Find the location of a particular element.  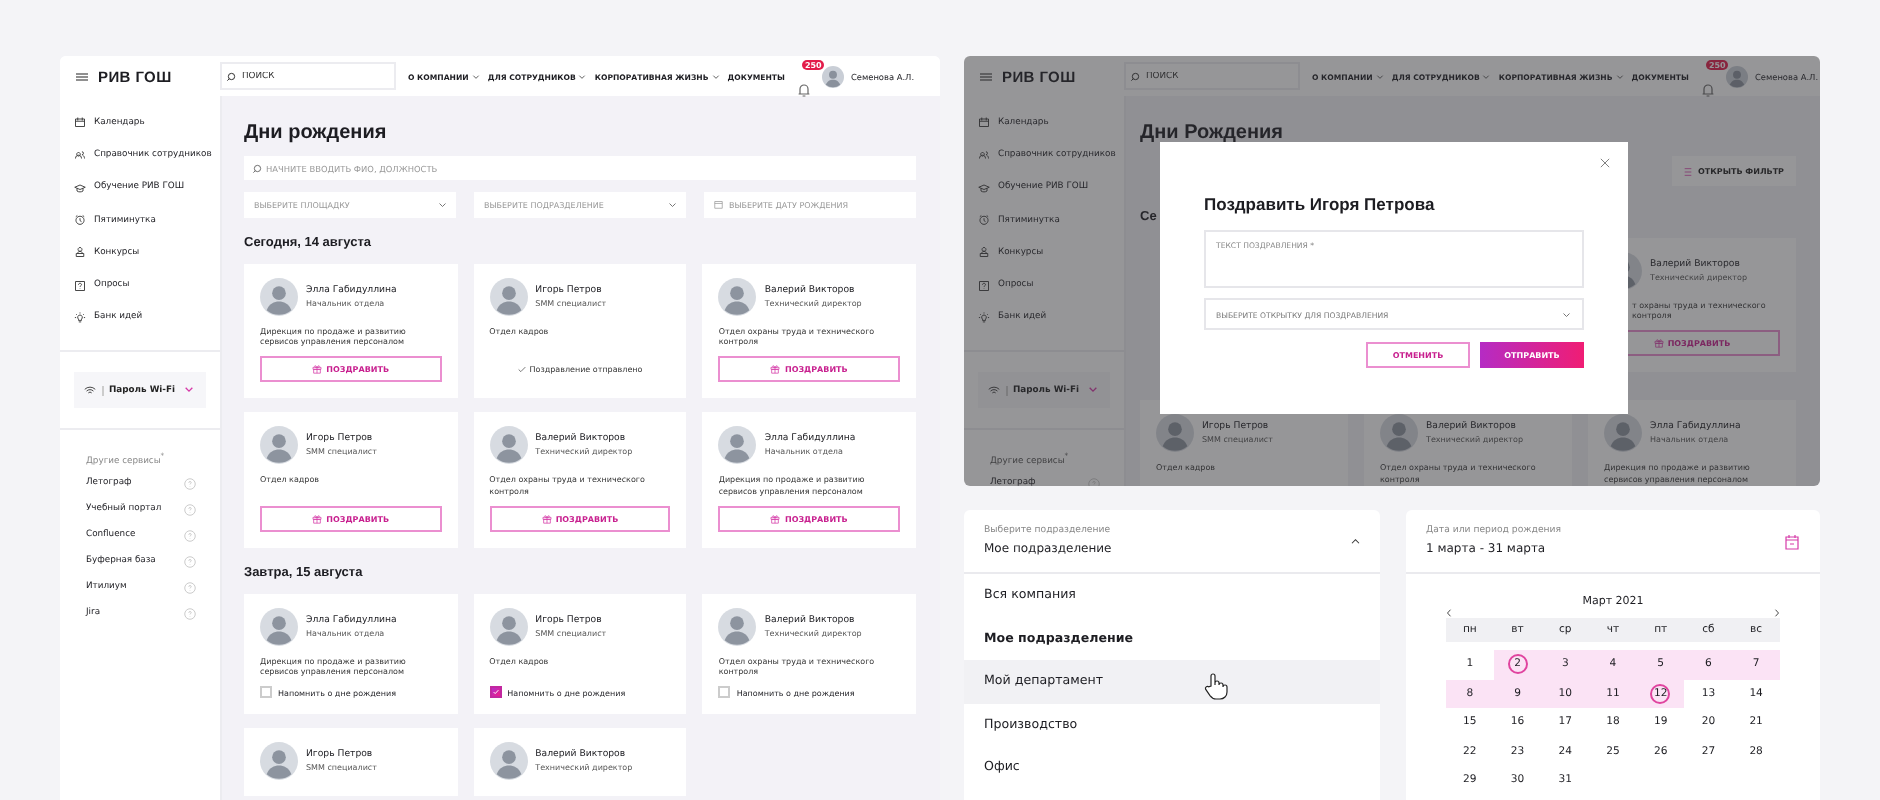

page-title: Дни рождения is located at coordinates (316, 134).